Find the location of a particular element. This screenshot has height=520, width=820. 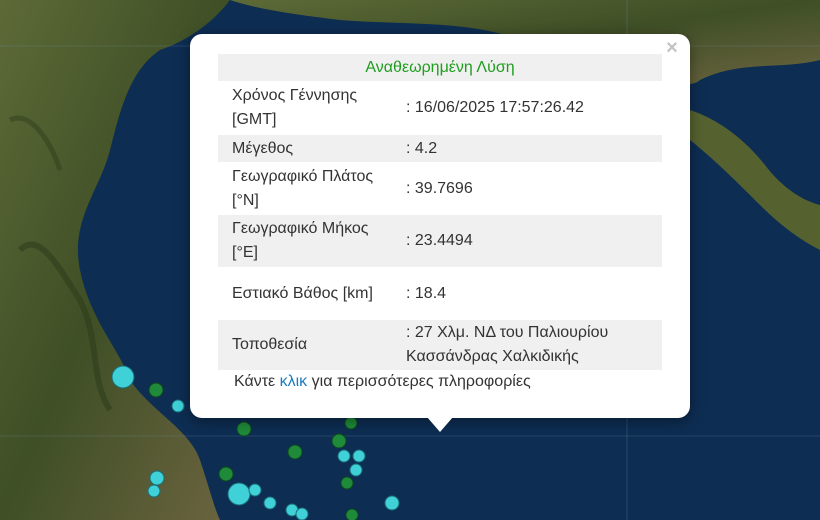

close-popup-button: × is located at coordinates (672, 48).